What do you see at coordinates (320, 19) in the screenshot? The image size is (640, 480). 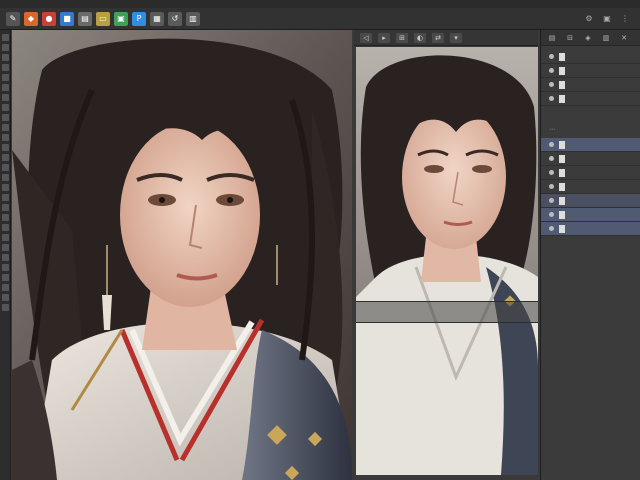 I see `app-toolbar: ✎ ◆ ● ■ ▤ ▭ ▣ P ▦ ↺ ▥ ⚙ ▣ ⋮` at bounding box center [320, 19].